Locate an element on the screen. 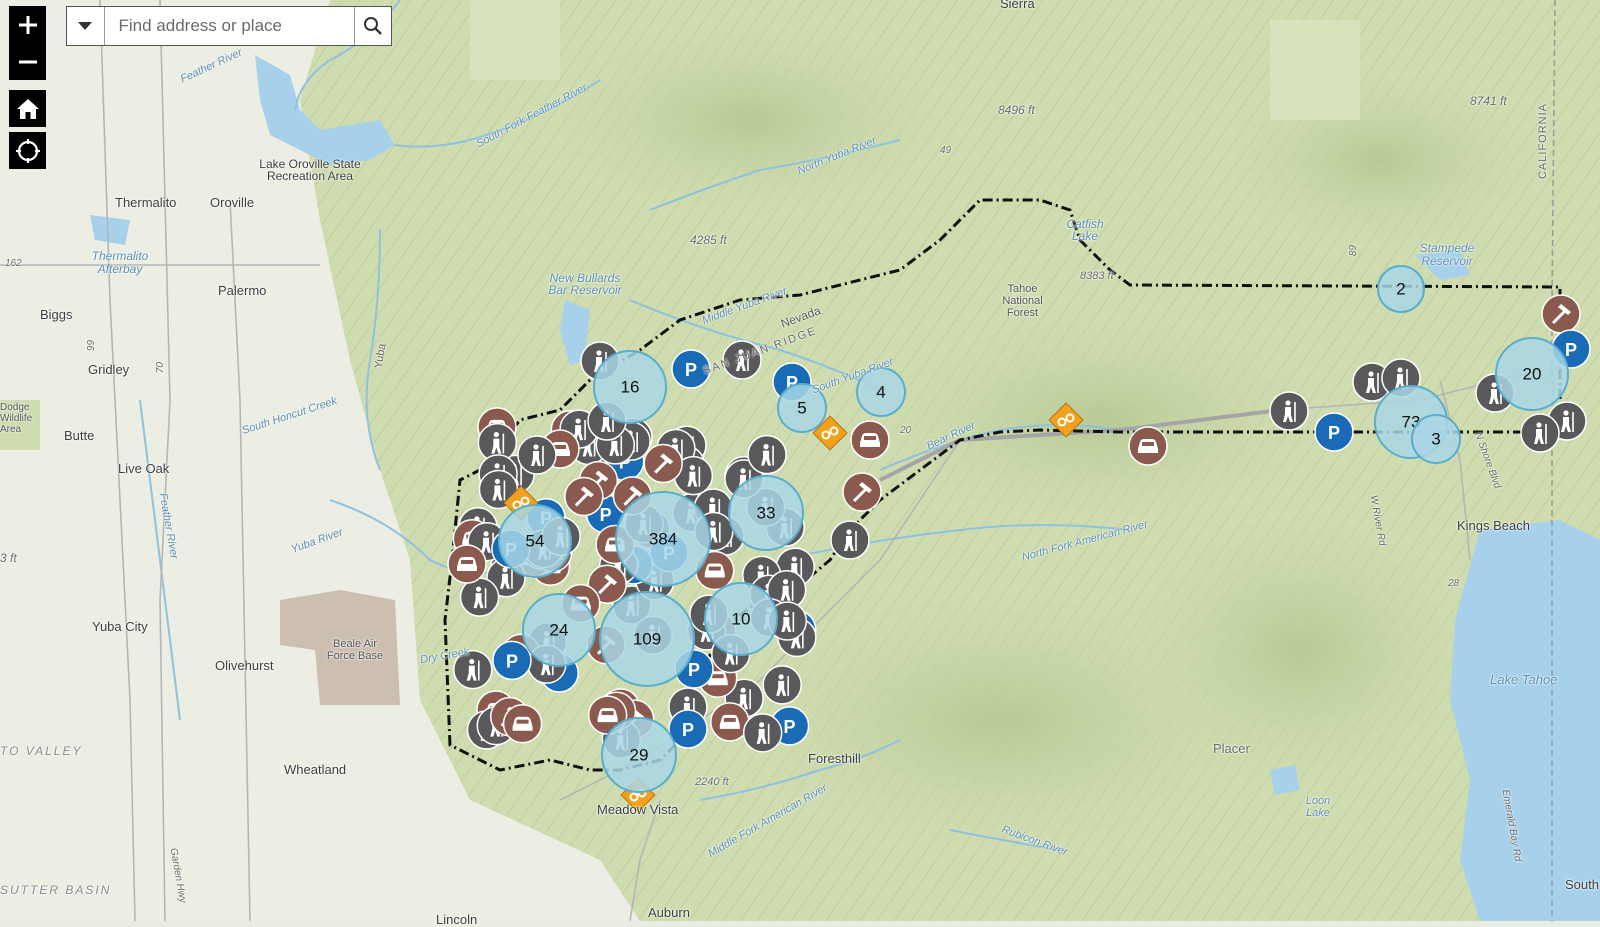  cluster-count-label: 20 is located at coordinates (1532, 374).